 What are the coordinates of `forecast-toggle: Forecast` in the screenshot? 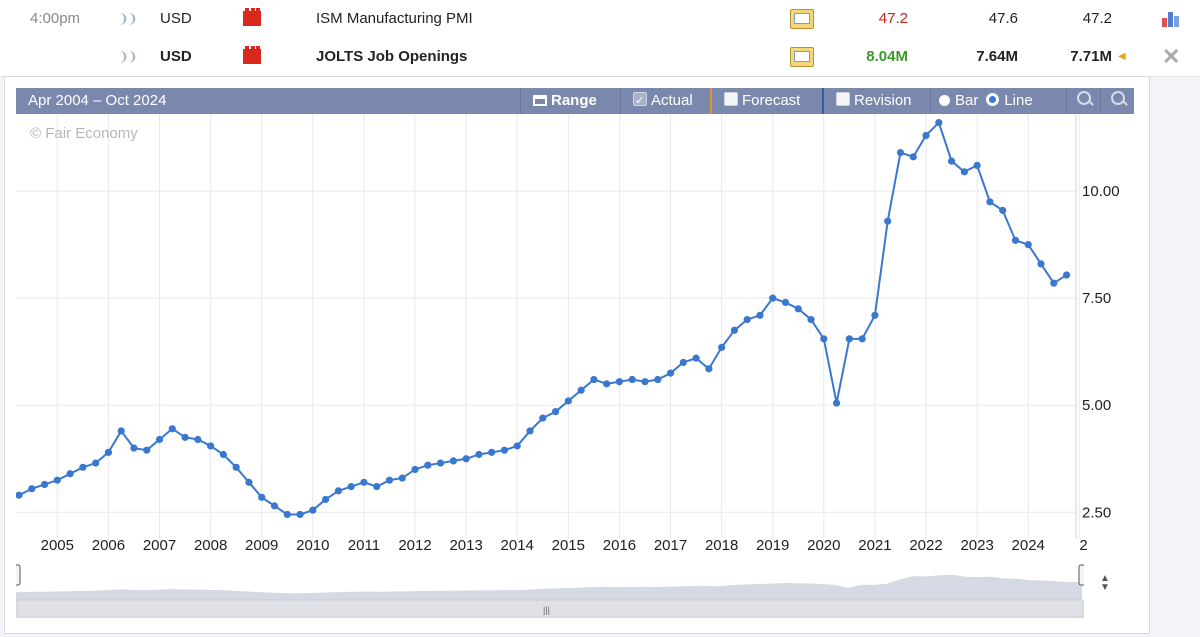 It's located at (766, 101).